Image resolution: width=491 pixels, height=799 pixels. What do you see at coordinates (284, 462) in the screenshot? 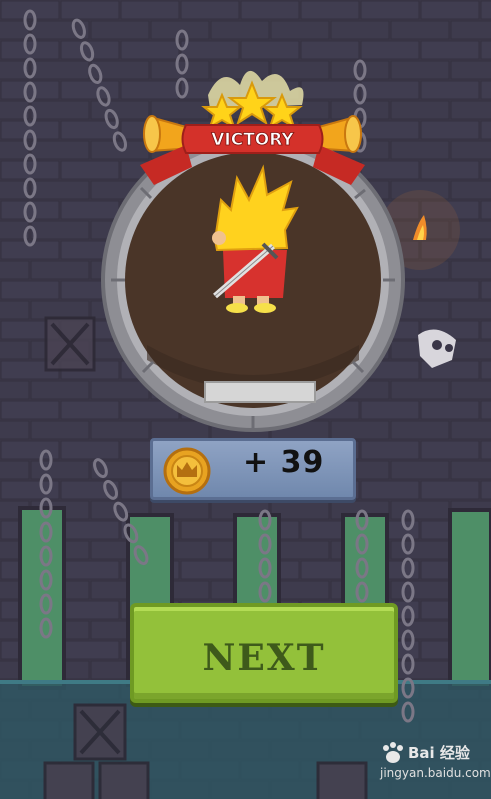
I see `reward-amount: + 39` at bounding box center [284, 462].